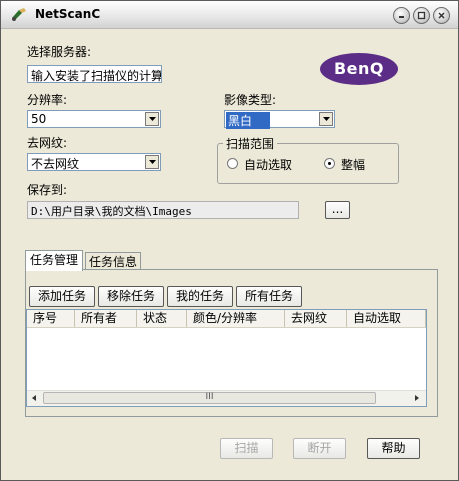  I want to click on scan-button: 扫描, so click(246, 448).